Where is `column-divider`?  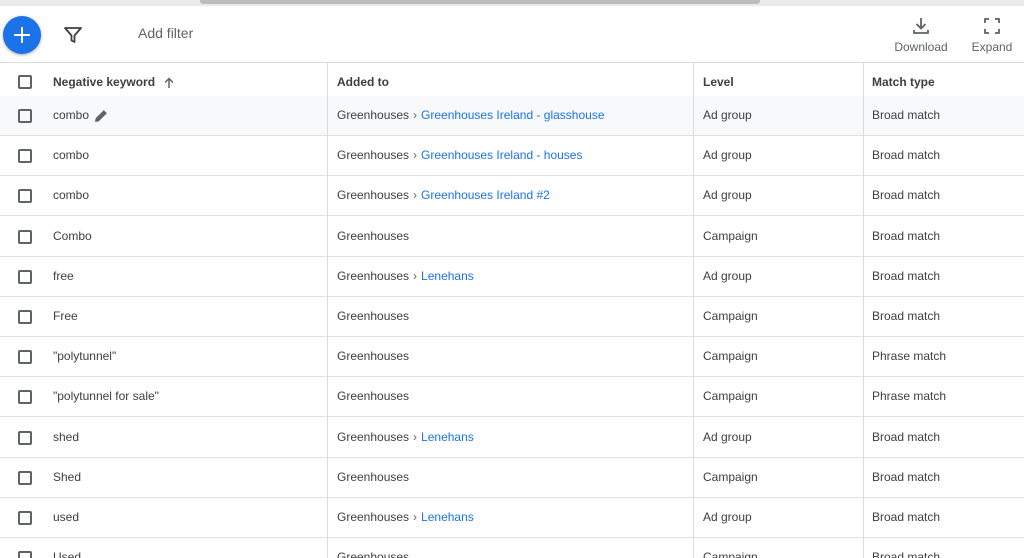
column-divider is located at coordinates (327, 310).